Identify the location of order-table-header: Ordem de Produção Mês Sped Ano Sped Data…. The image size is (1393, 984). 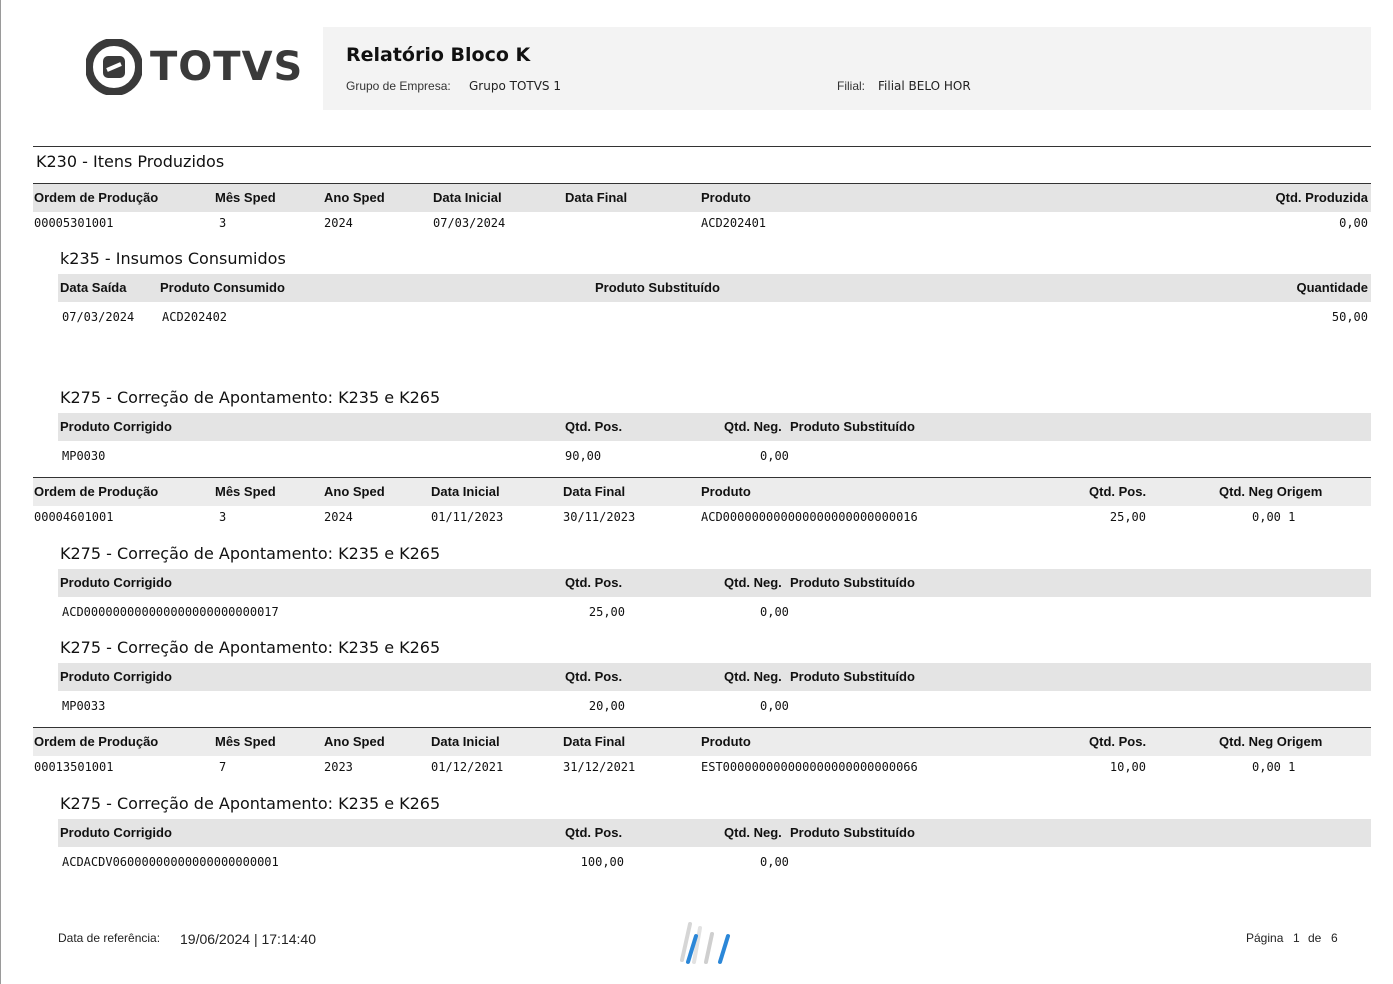
(702, 492).